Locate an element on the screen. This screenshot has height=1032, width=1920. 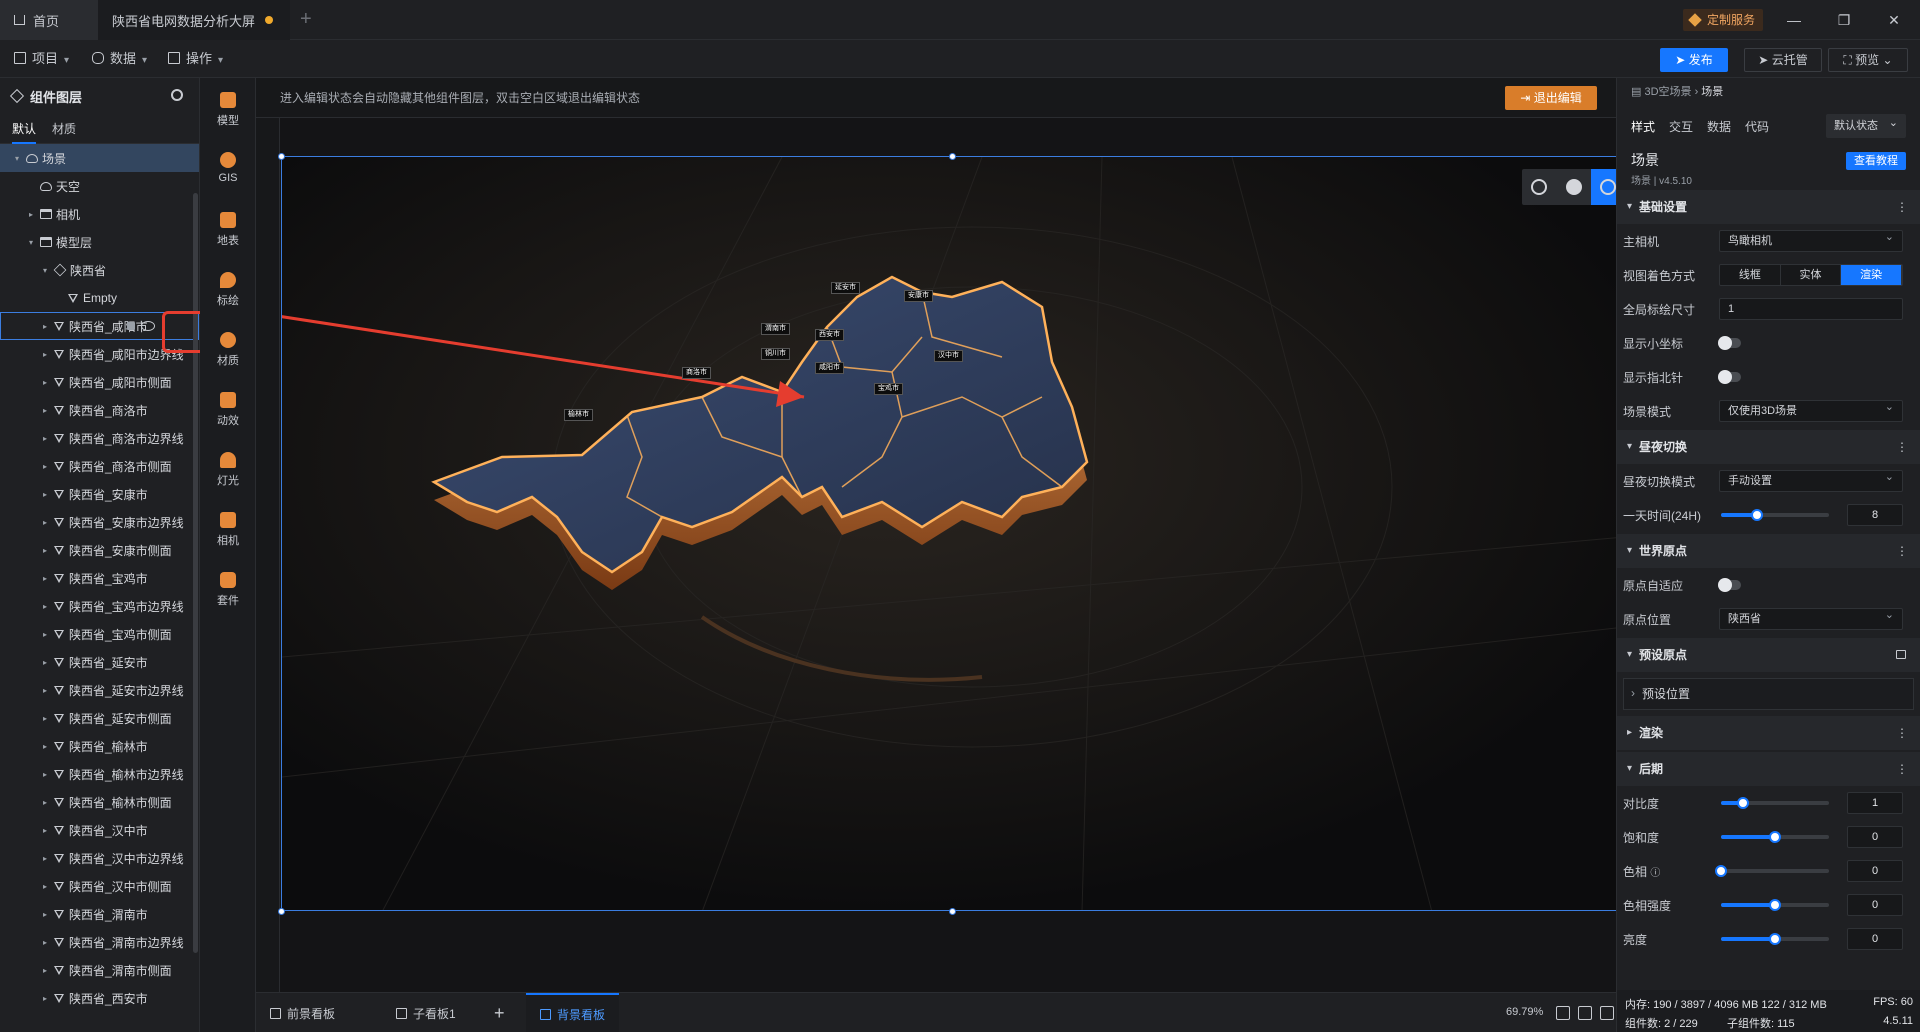
map-label-yanan: 延安市 is located at coordinates (845, 288).